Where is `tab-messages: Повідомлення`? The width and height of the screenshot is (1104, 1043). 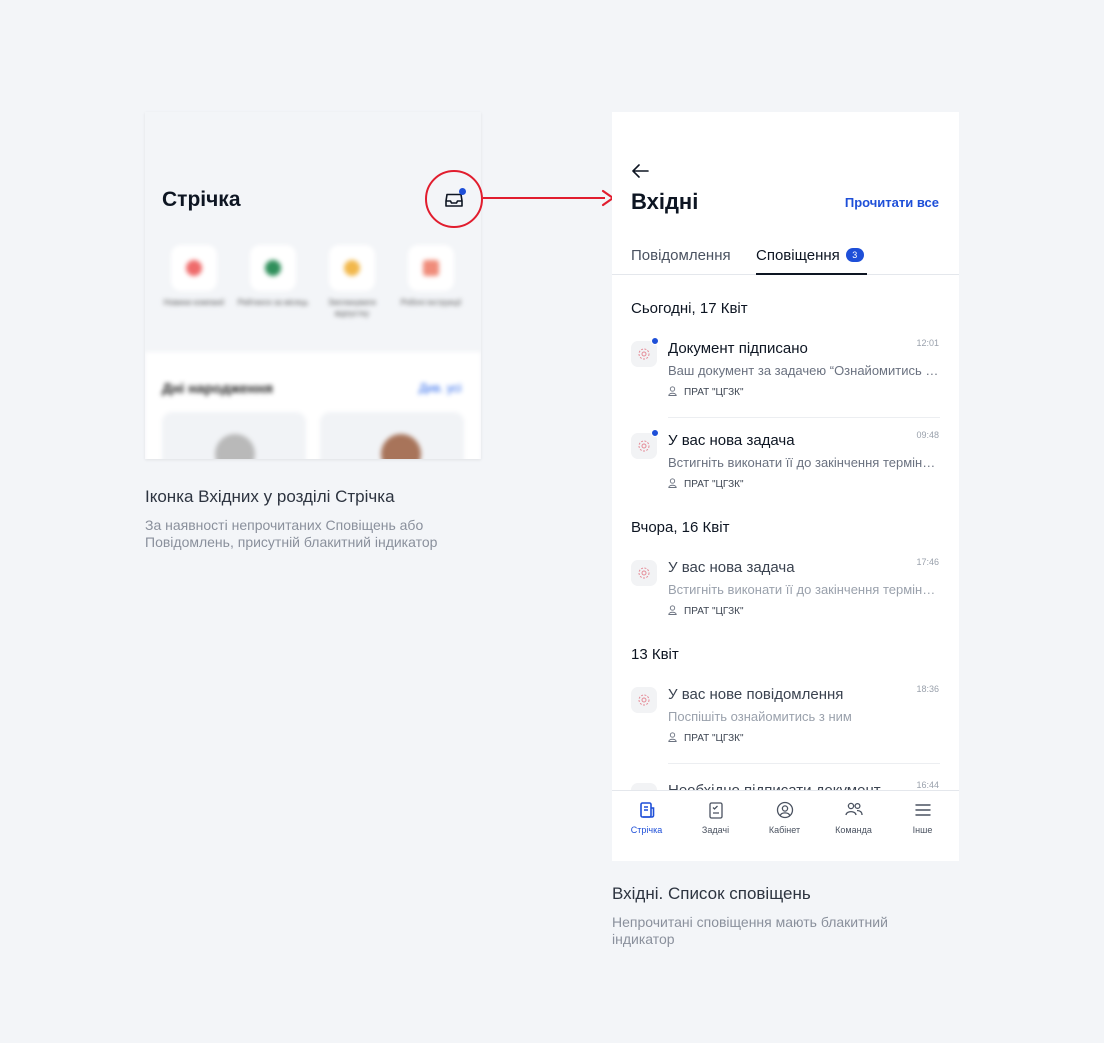 tab-messages: Повідомлення is located at coordinates (681, 255).